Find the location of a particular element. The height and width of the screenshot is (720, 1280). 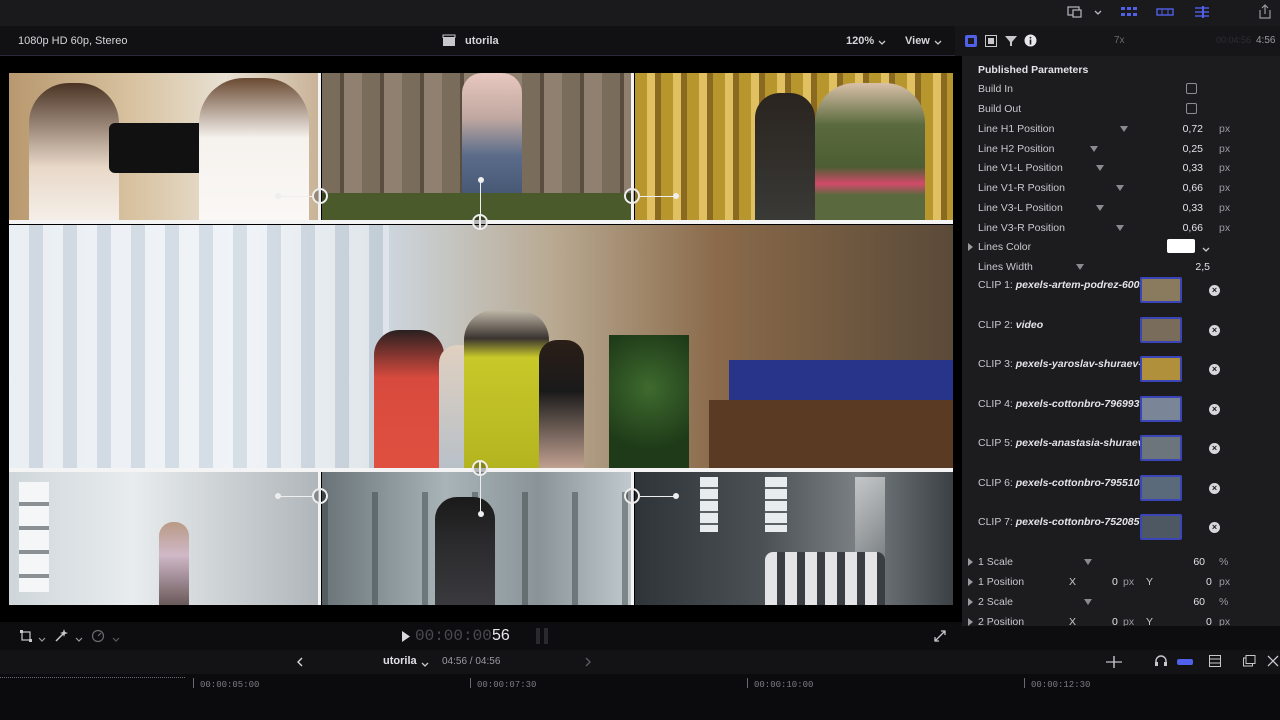

display-icon is located at coordinates (1075, 12).